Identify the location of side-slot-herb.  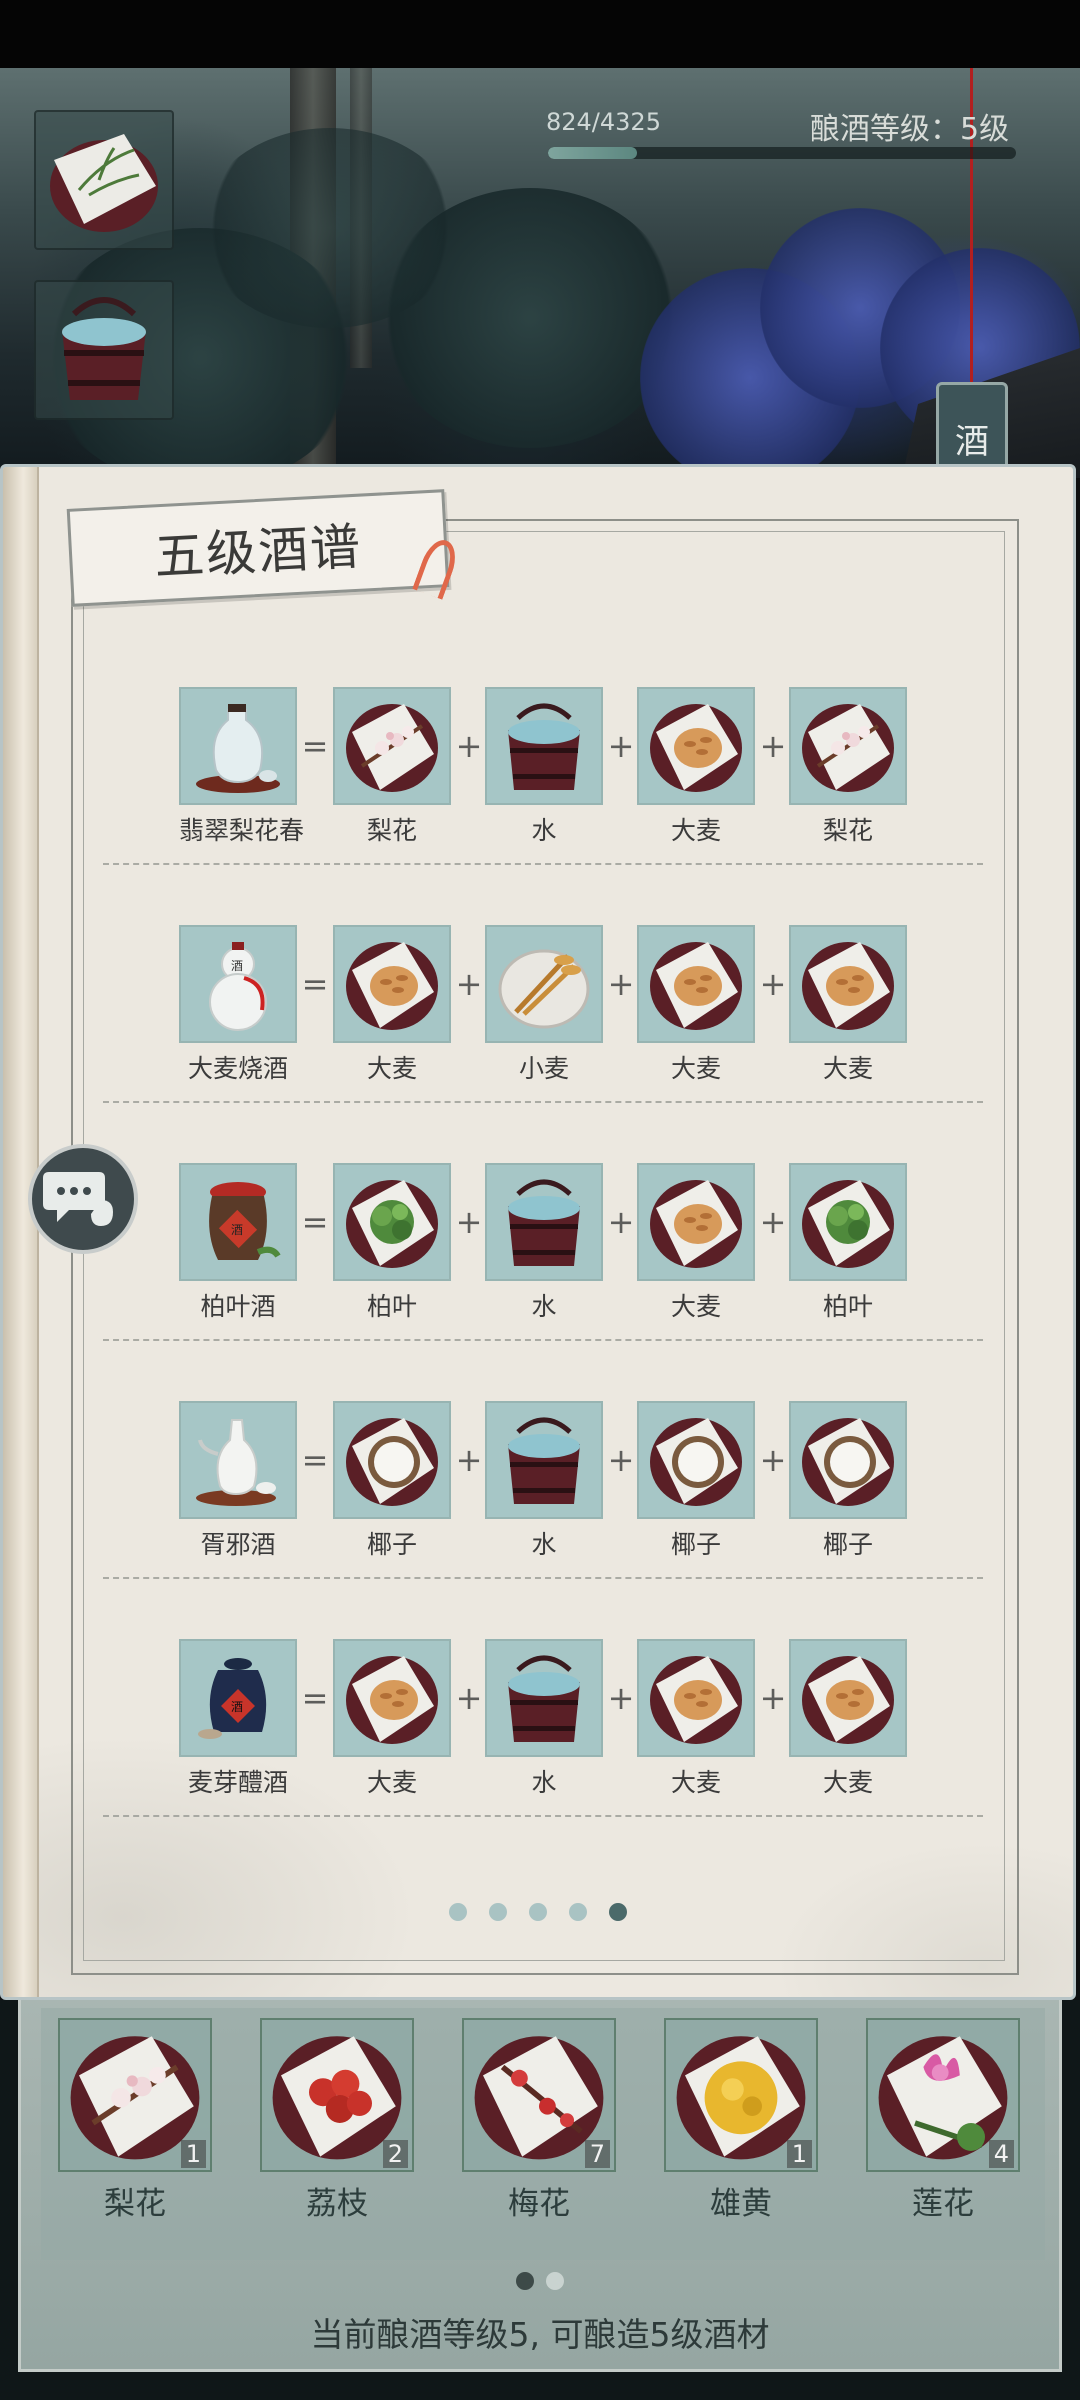
(104, 180).